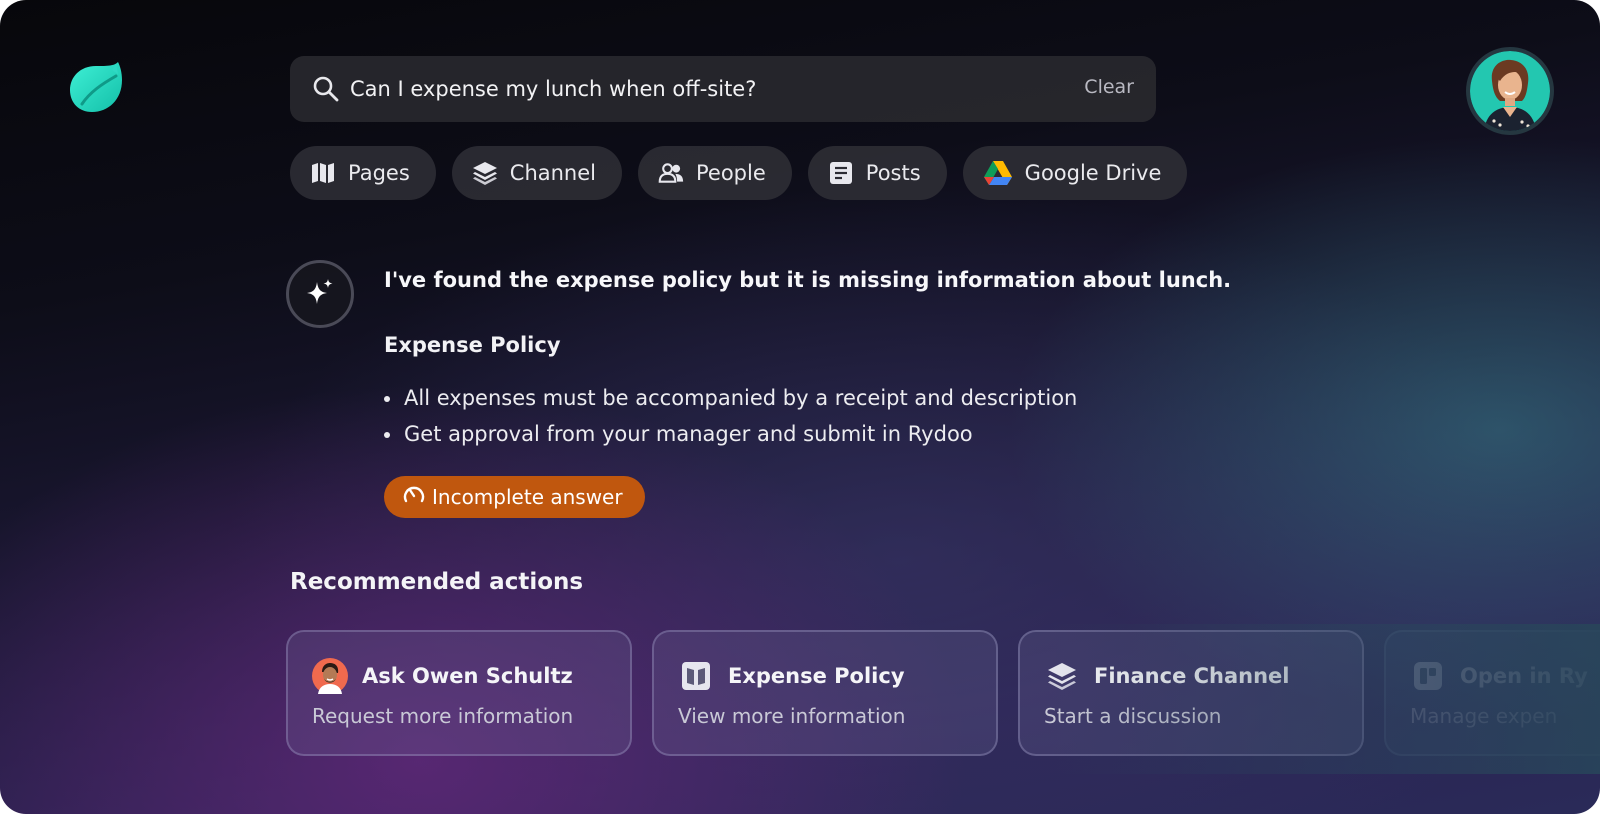  I want to click on action-card-subtitle: Manage expen, so click(1484, 716).